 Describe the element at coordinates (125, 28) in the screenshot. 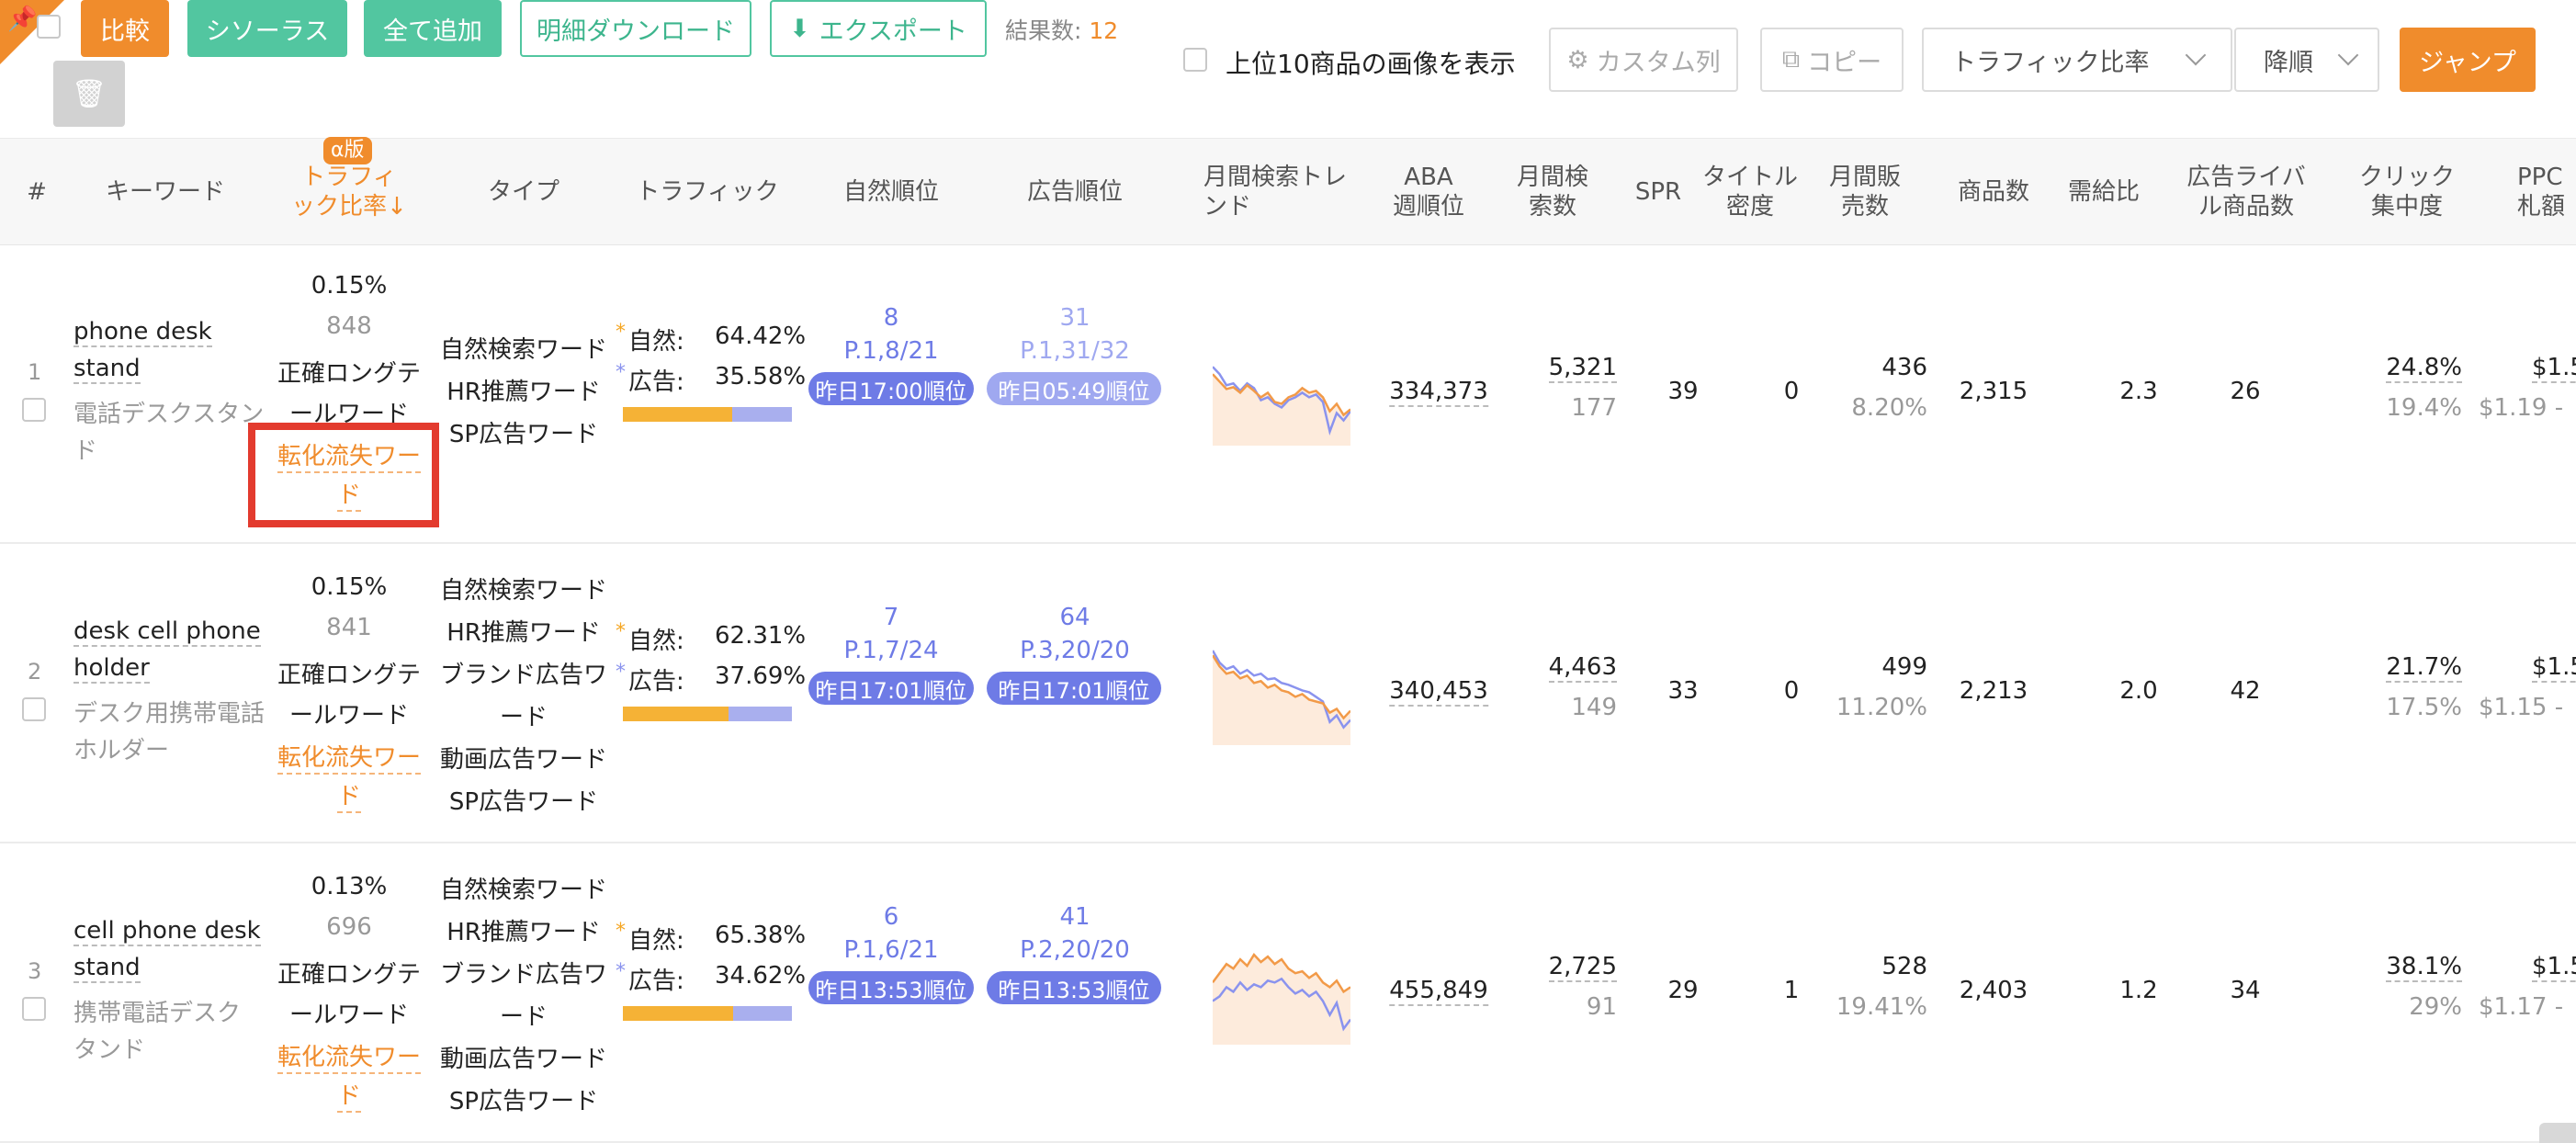

I see `compare-button: 比較` at that location.